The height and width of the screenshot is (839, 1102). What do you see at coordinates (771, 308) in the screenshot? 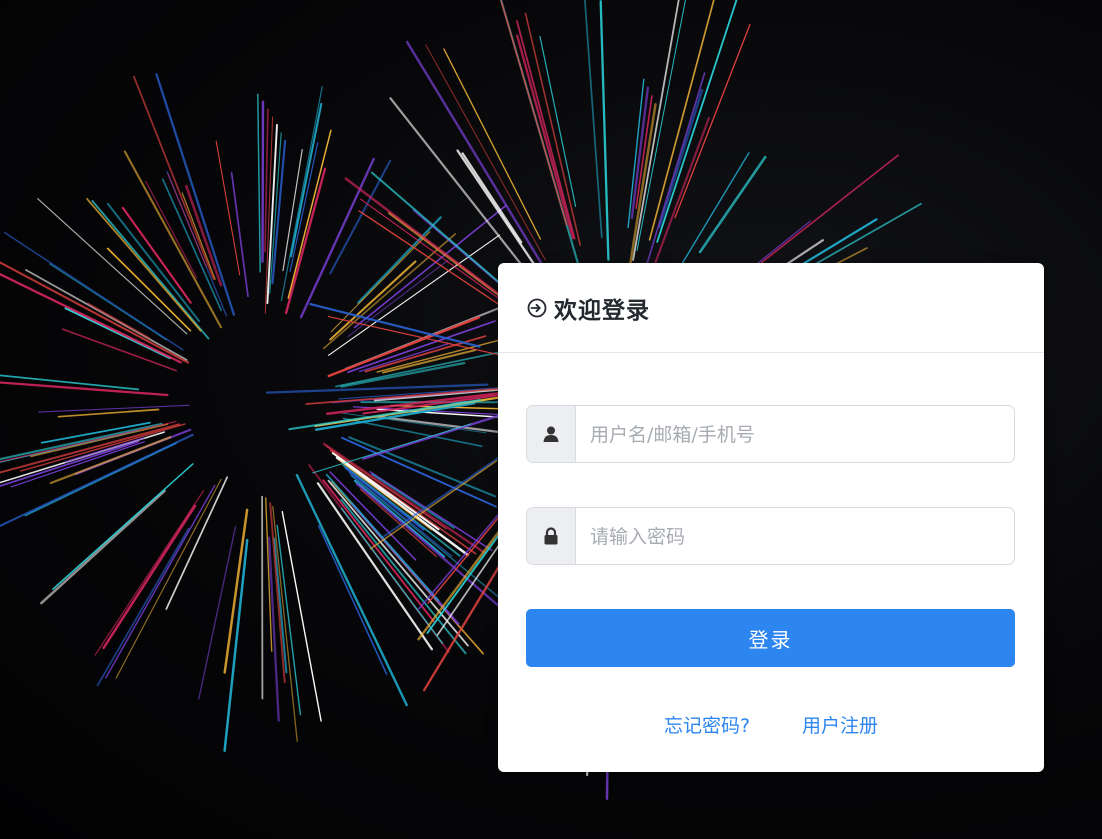
I see `card-header: 欢迎登录` at bounding box center [771, 308].